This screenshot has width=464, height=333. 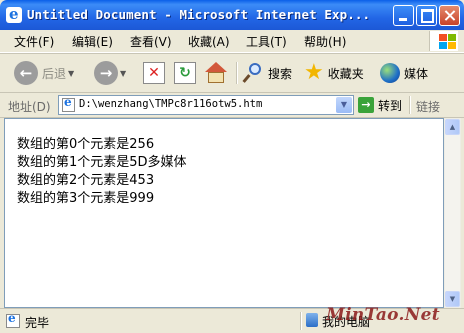 What do you see at coordinates (253, 73) in the screenshot?
I see `search-icon` at bounding box center [253, 73].